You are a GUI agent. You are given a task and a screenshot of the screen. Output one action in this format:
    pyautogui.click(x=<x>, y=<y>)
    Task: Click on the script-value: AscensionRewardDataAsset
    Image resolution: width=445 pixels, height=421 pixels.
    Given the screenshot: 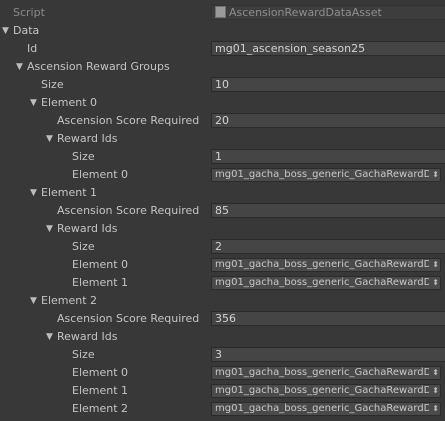 What is the action you would take?
    pyautogui.click(x=305, y=12)
    